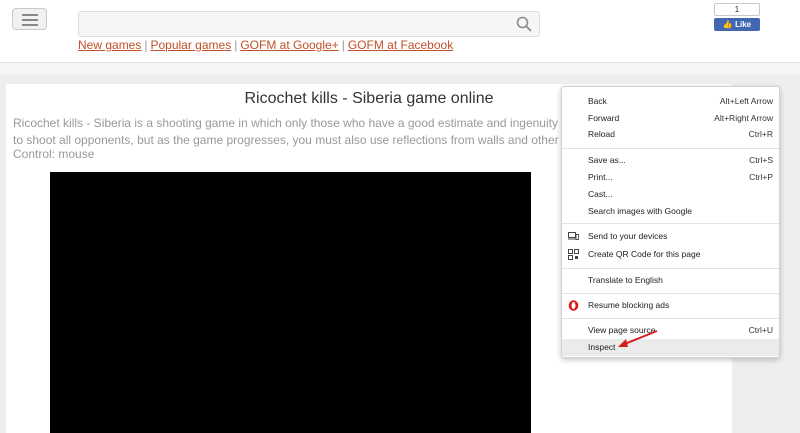 The image size is (800, 433). Describe the element at coordinates (604, 118) in the screenshot. I see `menu-label: Forward` at that location.